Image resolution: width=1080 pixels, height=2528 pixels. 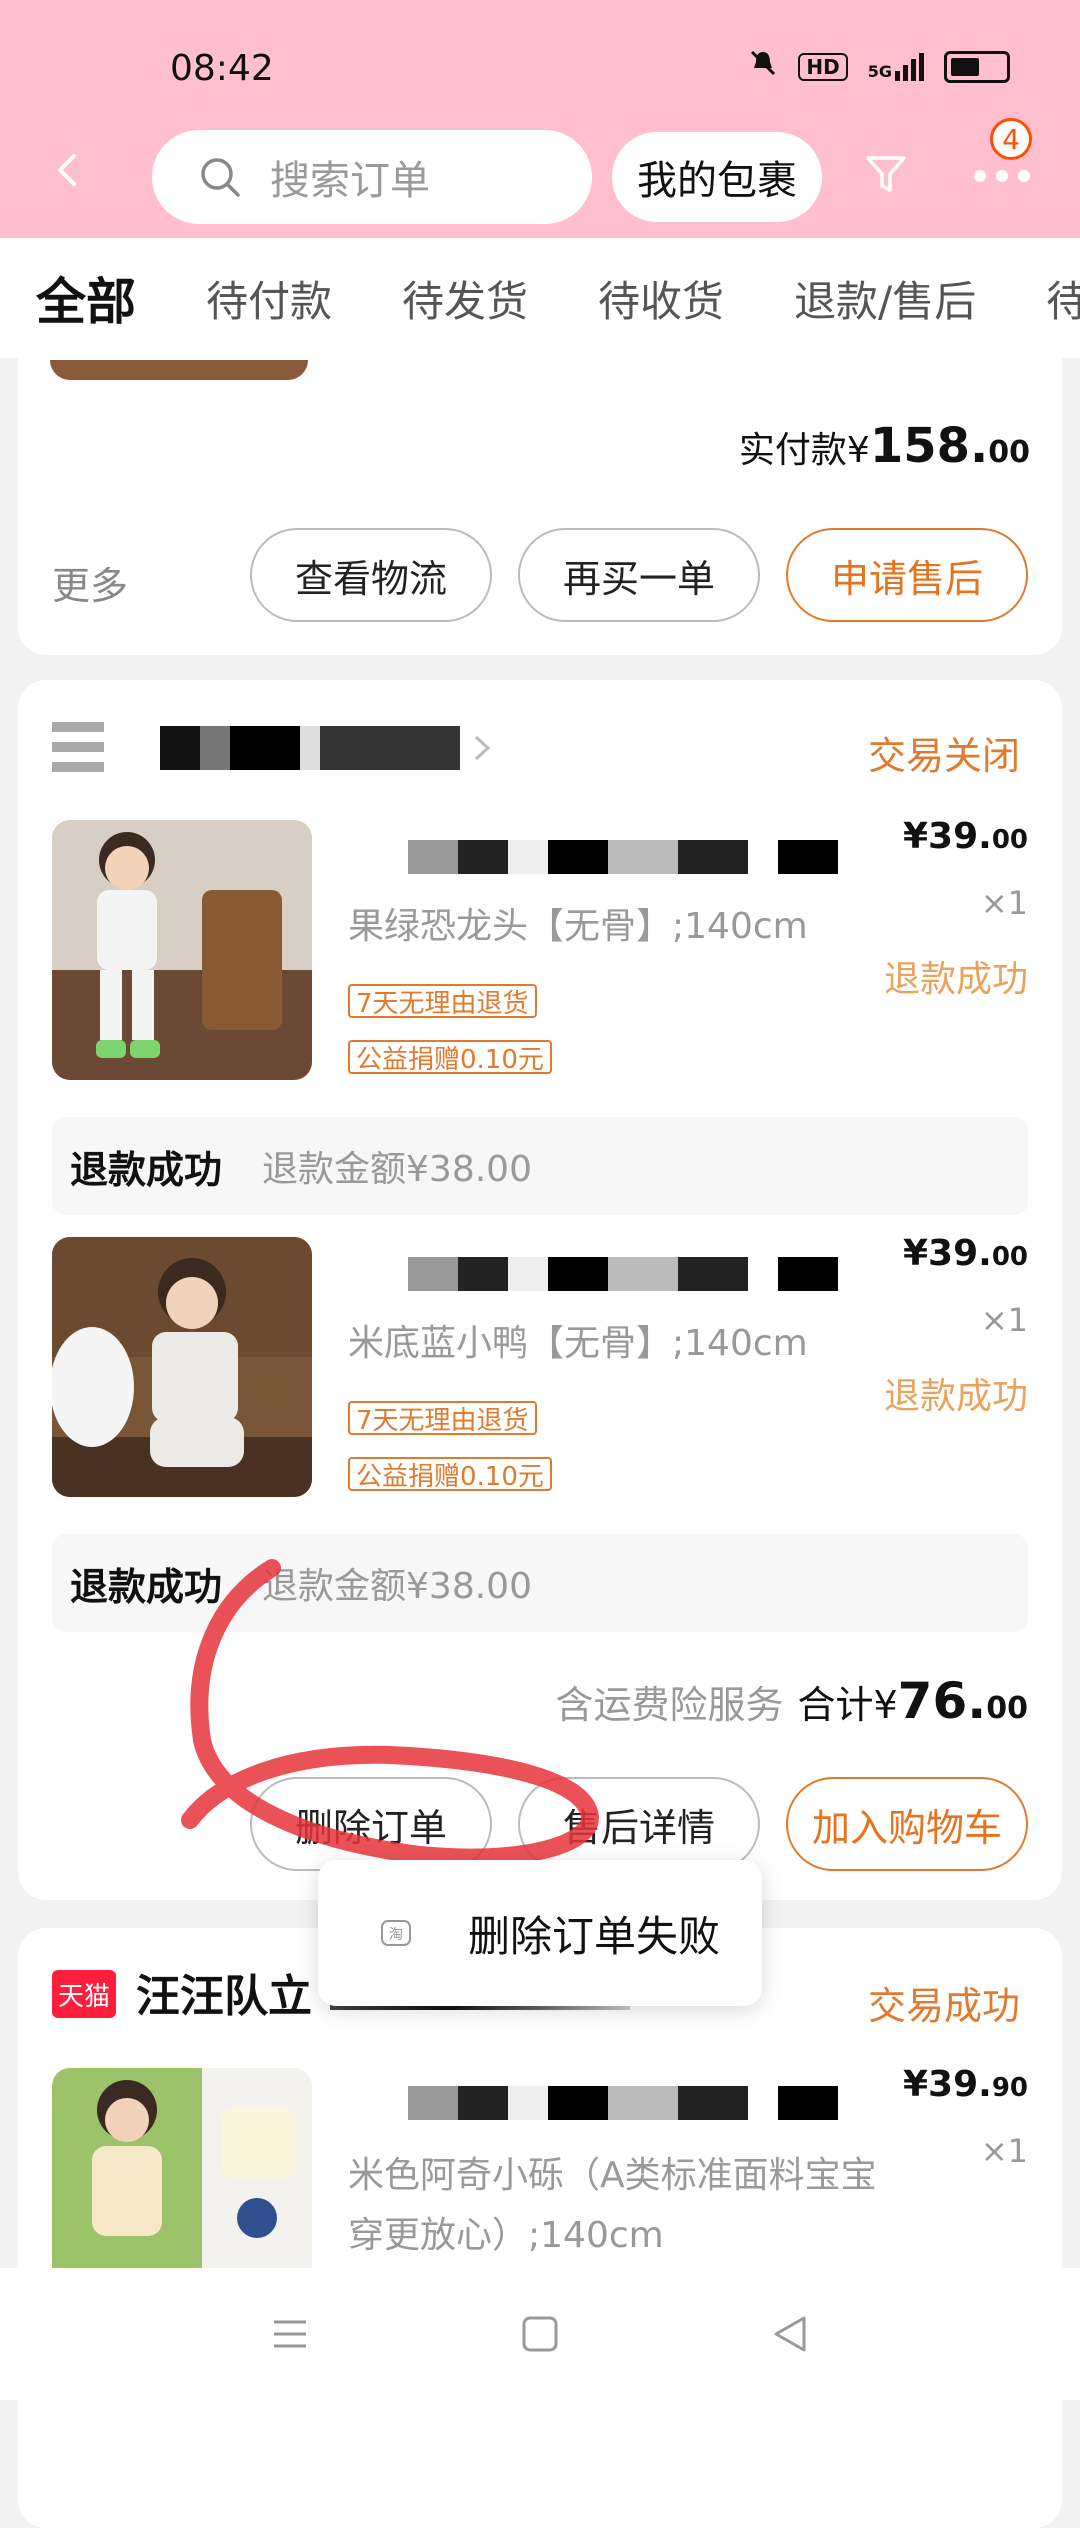 What do you see at coordinates (1002, 176) in the screenshot?
I see `more-dots-icon` at bounding box center [1002, 176].